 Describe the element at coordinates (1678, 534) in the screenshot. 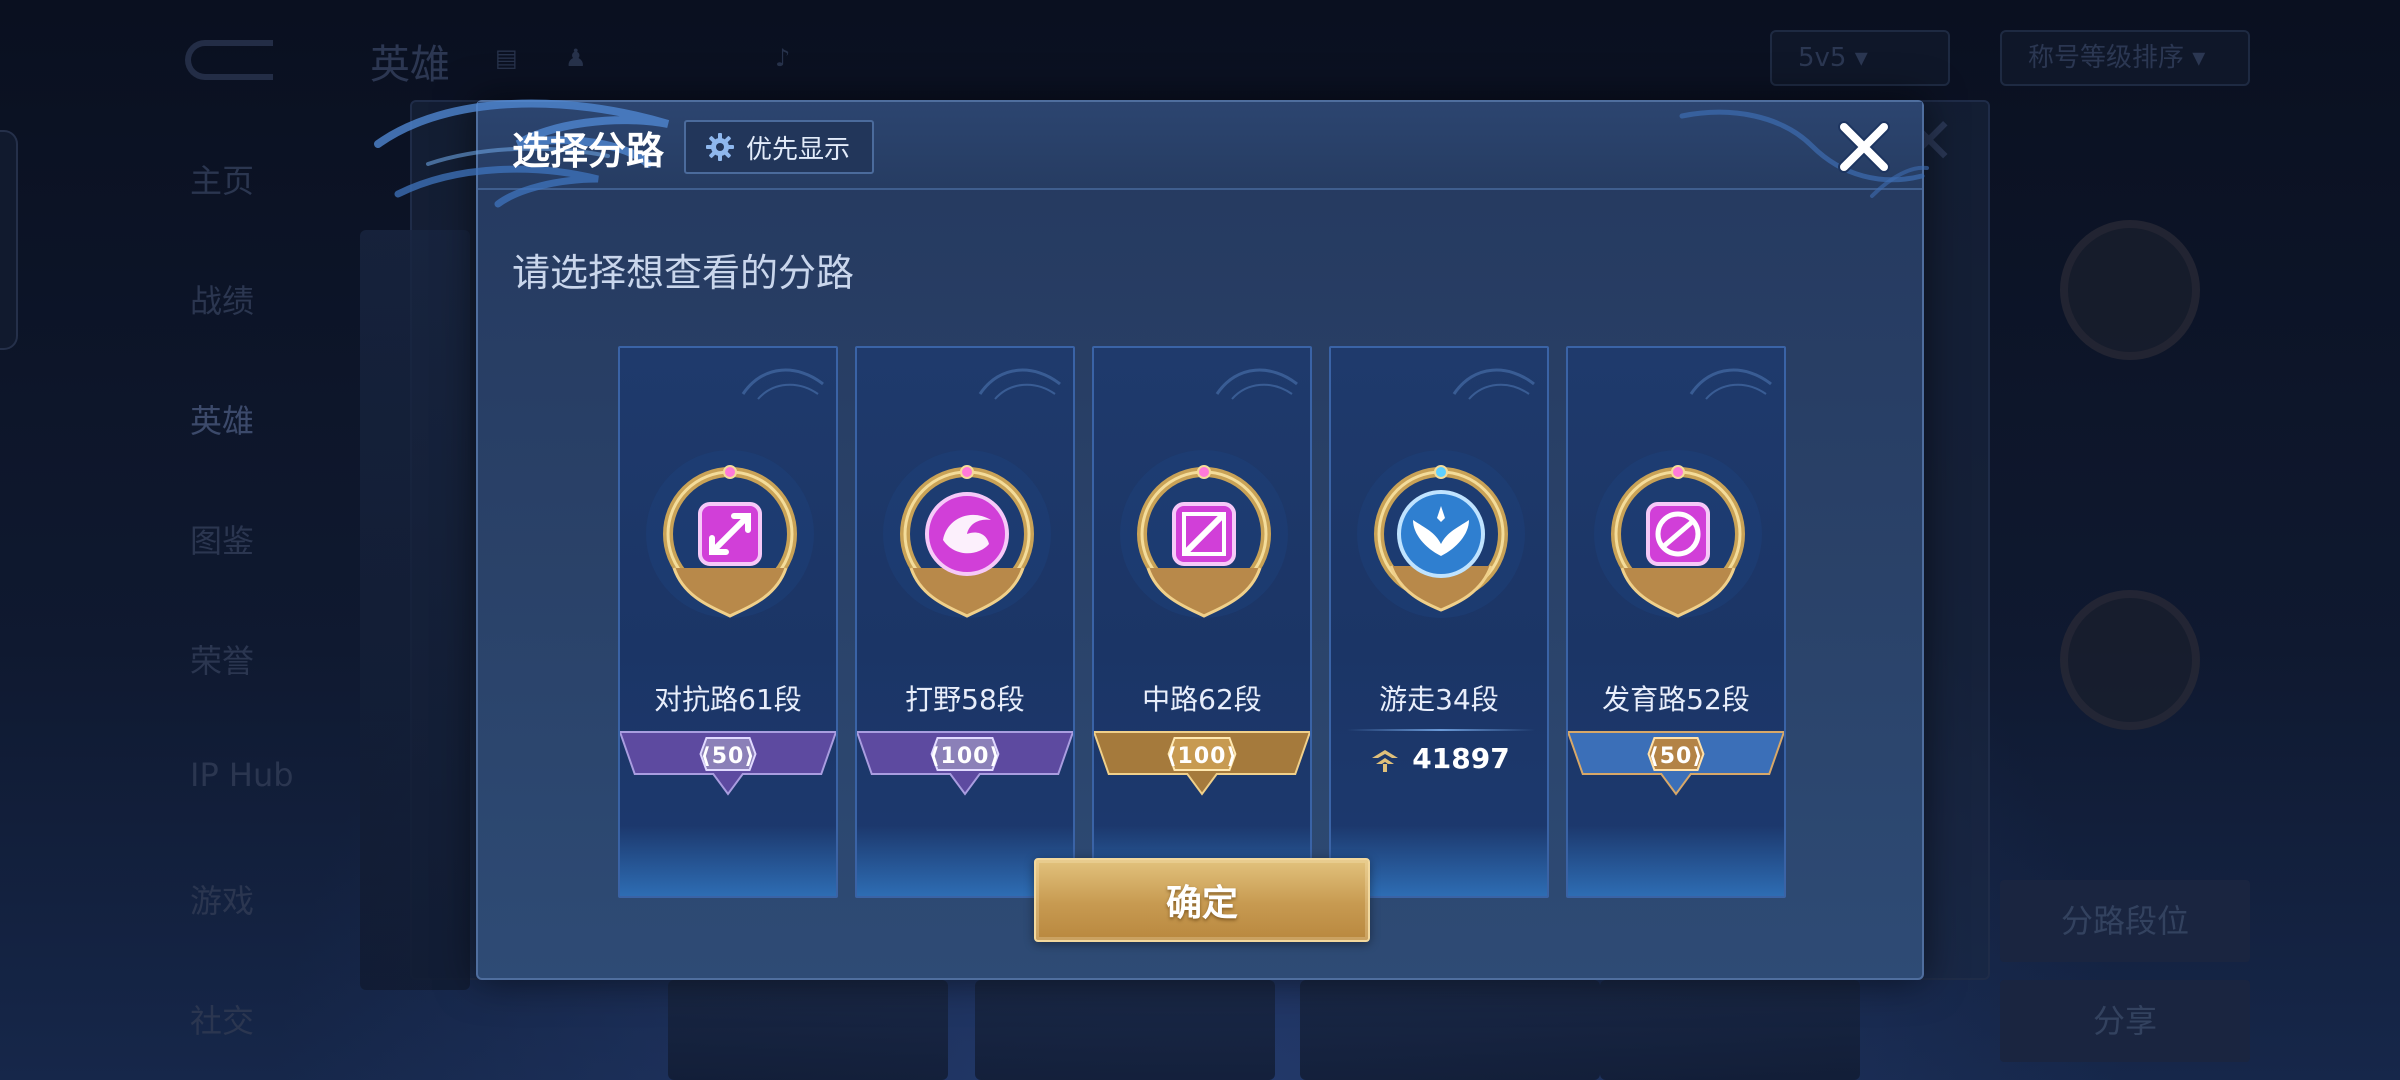

I see `farm-lane-medal-icon` at that location.